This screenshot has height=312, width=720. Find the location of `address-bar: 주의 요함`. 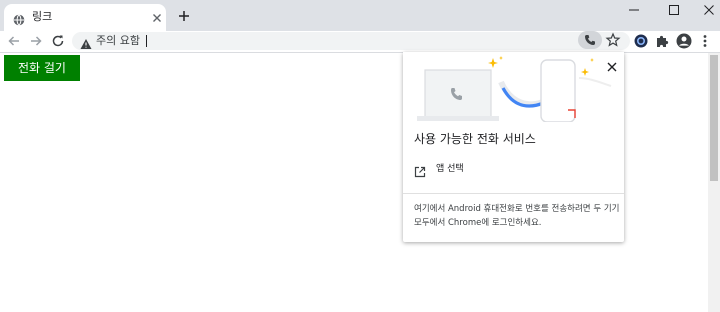

address-bar: 주의 요함 is located at coordinates (351, 41).